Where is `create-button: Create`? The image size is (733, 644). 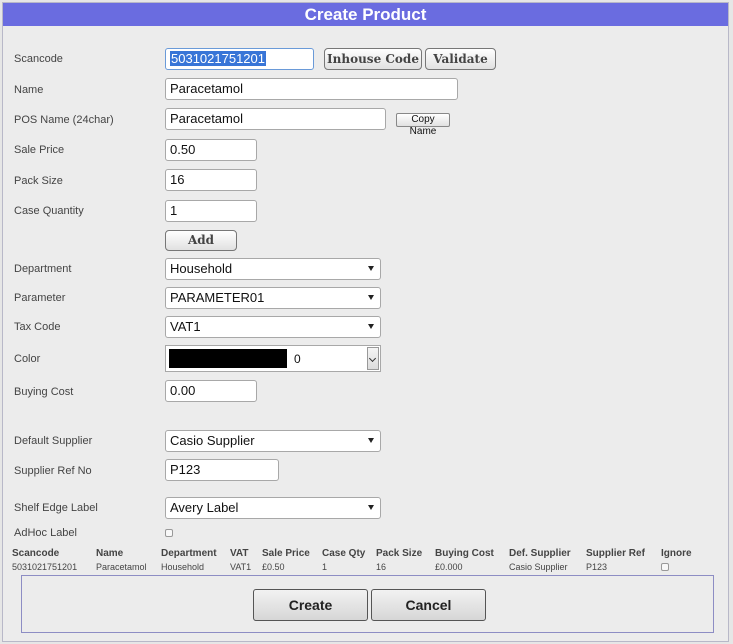 create-button: Create is located at coordinates (310, 605).